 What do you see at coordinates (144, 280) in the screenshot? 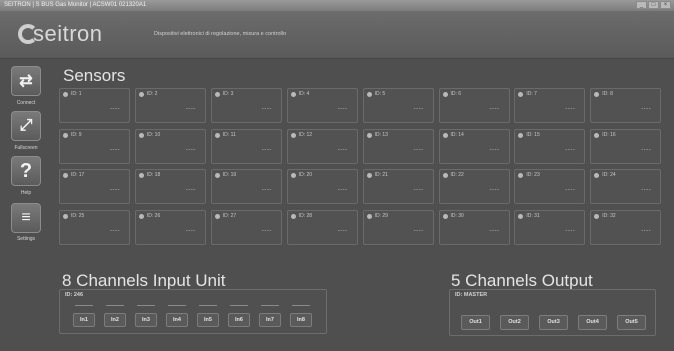
I see `input-unit-title: 8 Channels Input Unit` at bounding box center [144, 280].